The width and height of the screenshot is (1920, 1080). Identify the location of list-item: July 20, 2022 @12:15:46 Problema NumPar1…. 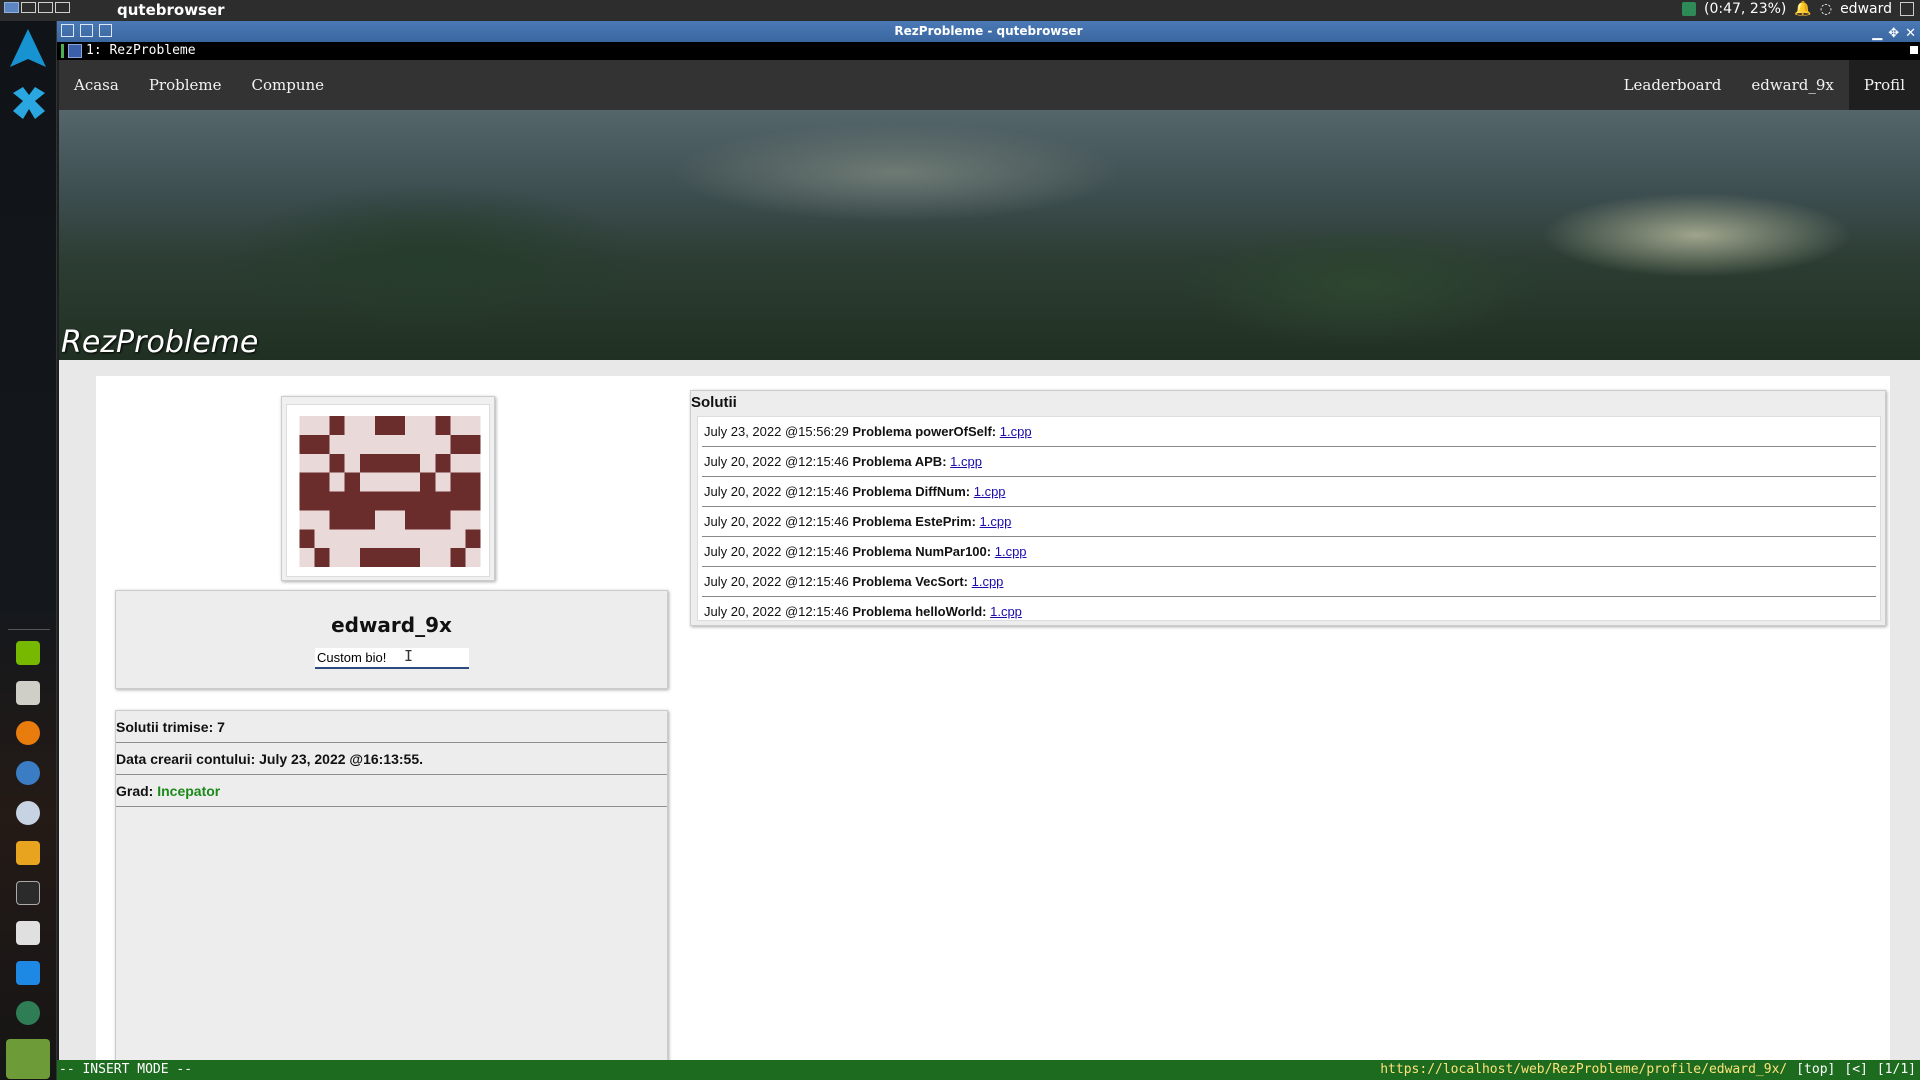
(1289, 552).